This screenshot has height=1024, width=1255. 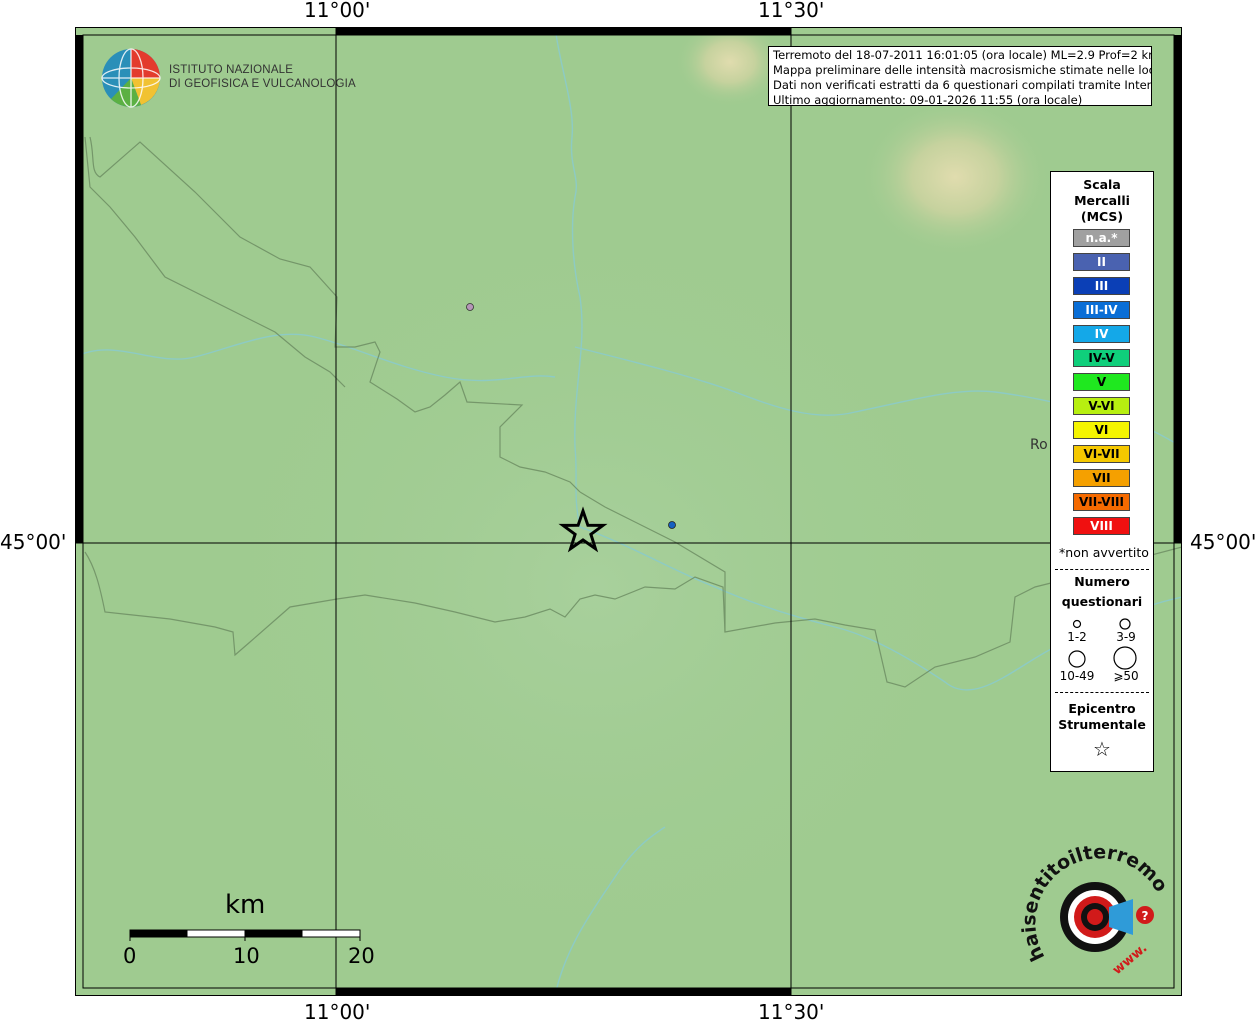 I want to click on frame-bar-right, so click(x=1178, y=289).